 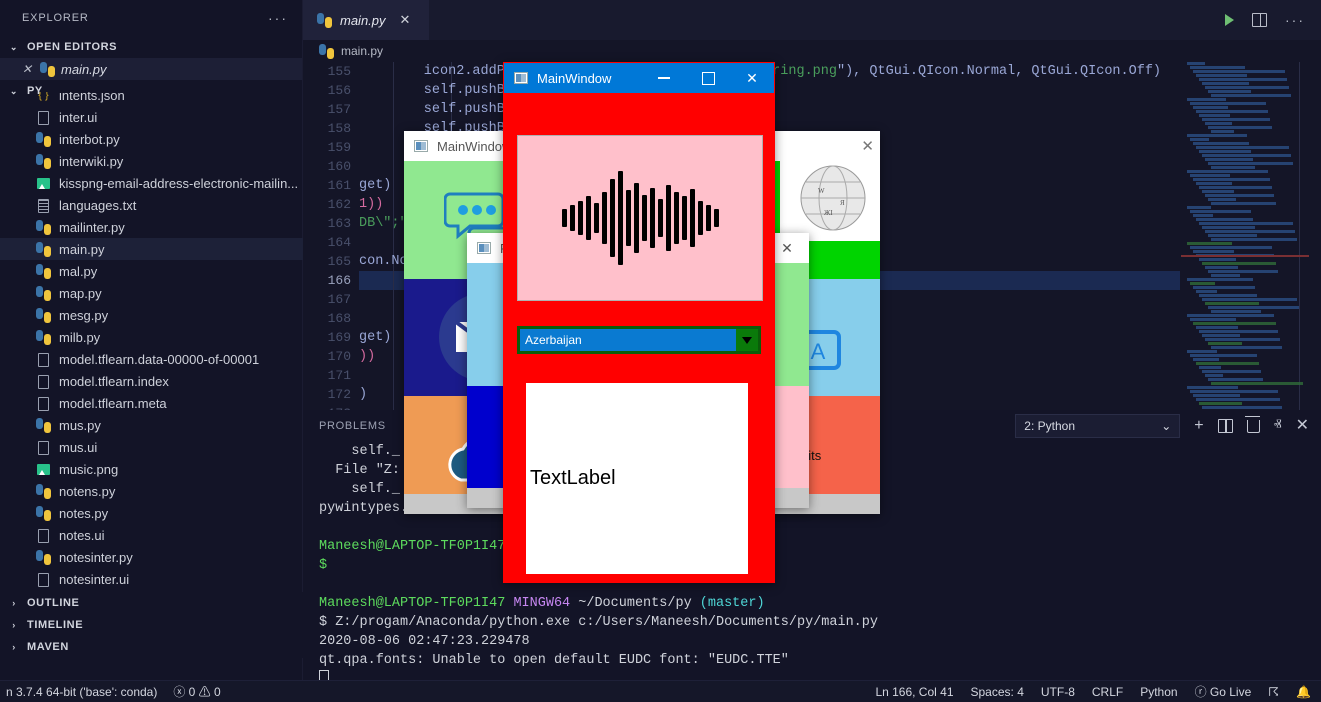 I want to click on run-button, so click(x=1229, y=20).